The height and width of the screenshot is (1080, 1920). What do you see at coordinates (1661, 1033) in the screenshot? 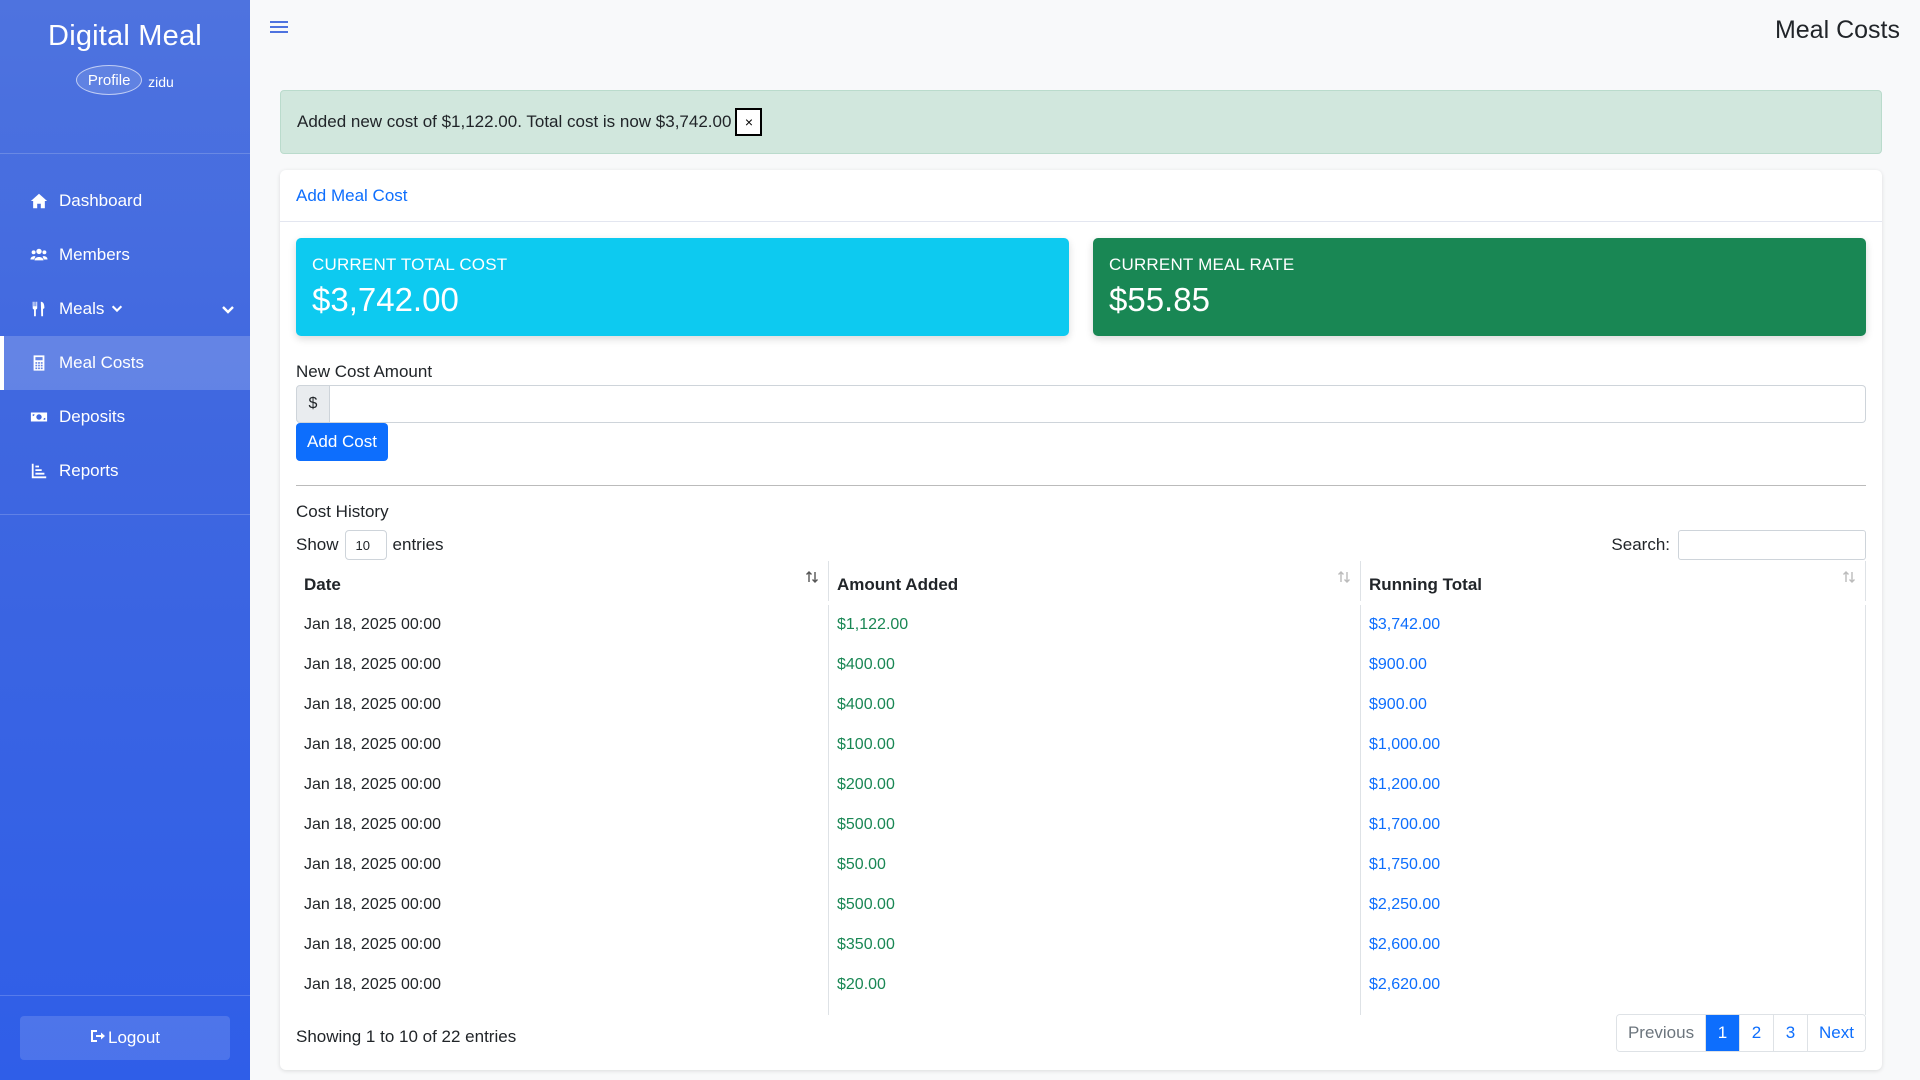
I see `pagination-previous: Previous` at bounding box center [1661, 1033].